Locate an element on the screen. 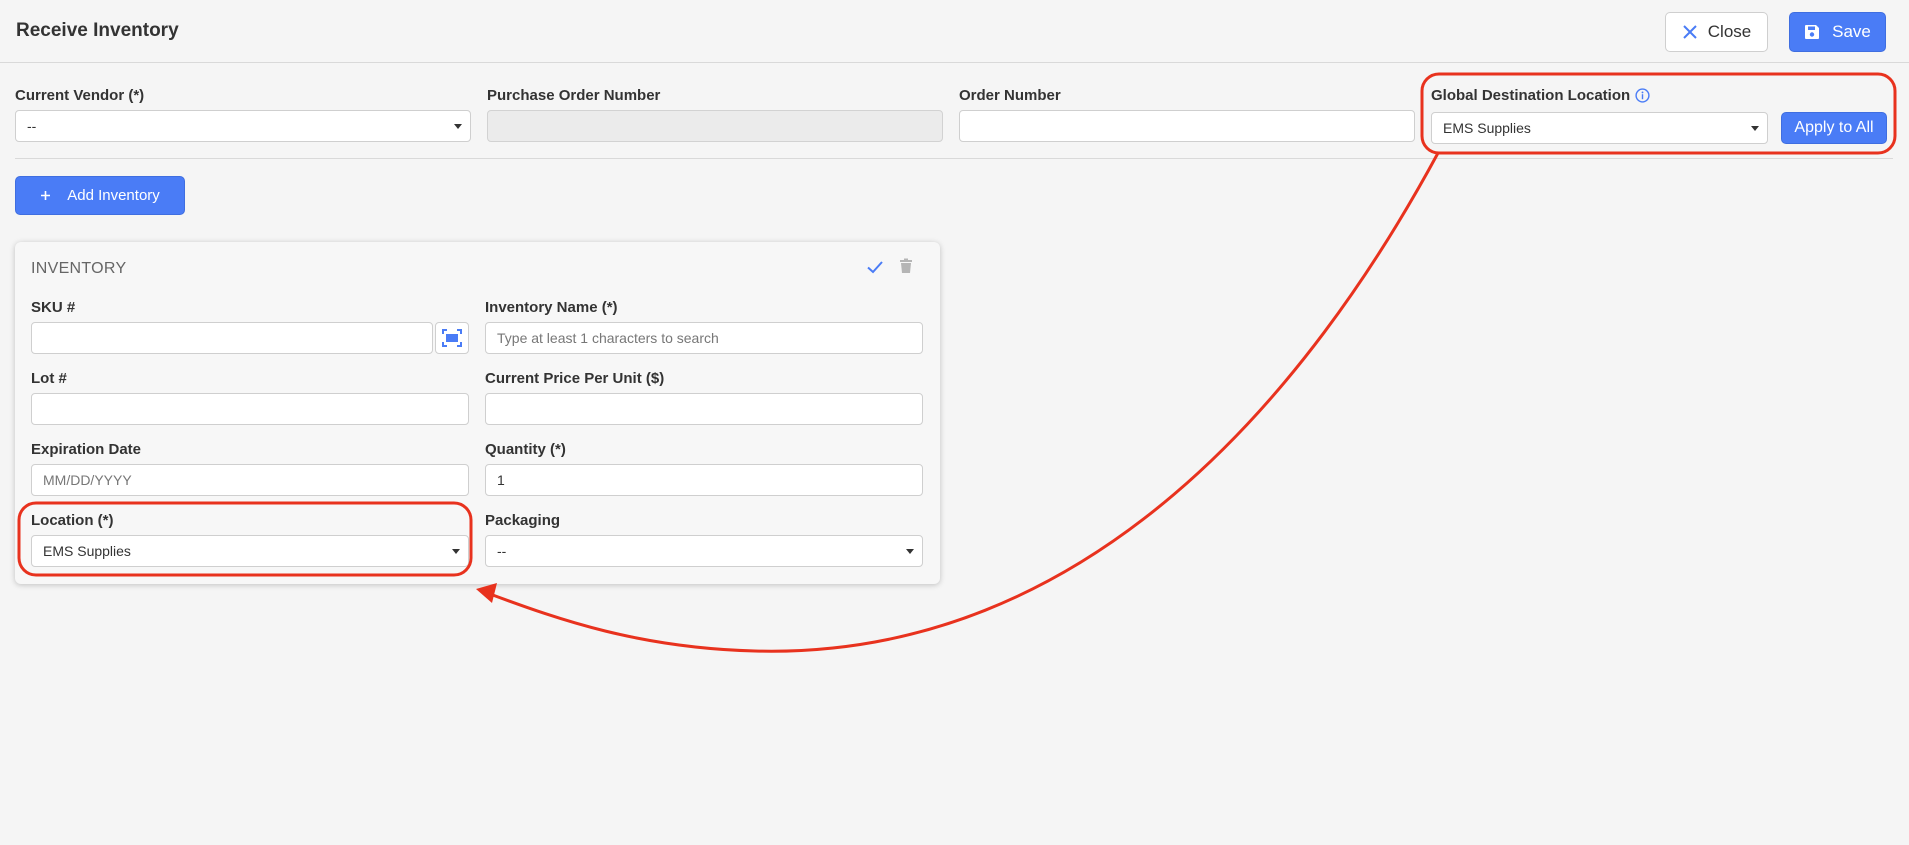  barcode-scan-button is located at coordinates (452, 338).